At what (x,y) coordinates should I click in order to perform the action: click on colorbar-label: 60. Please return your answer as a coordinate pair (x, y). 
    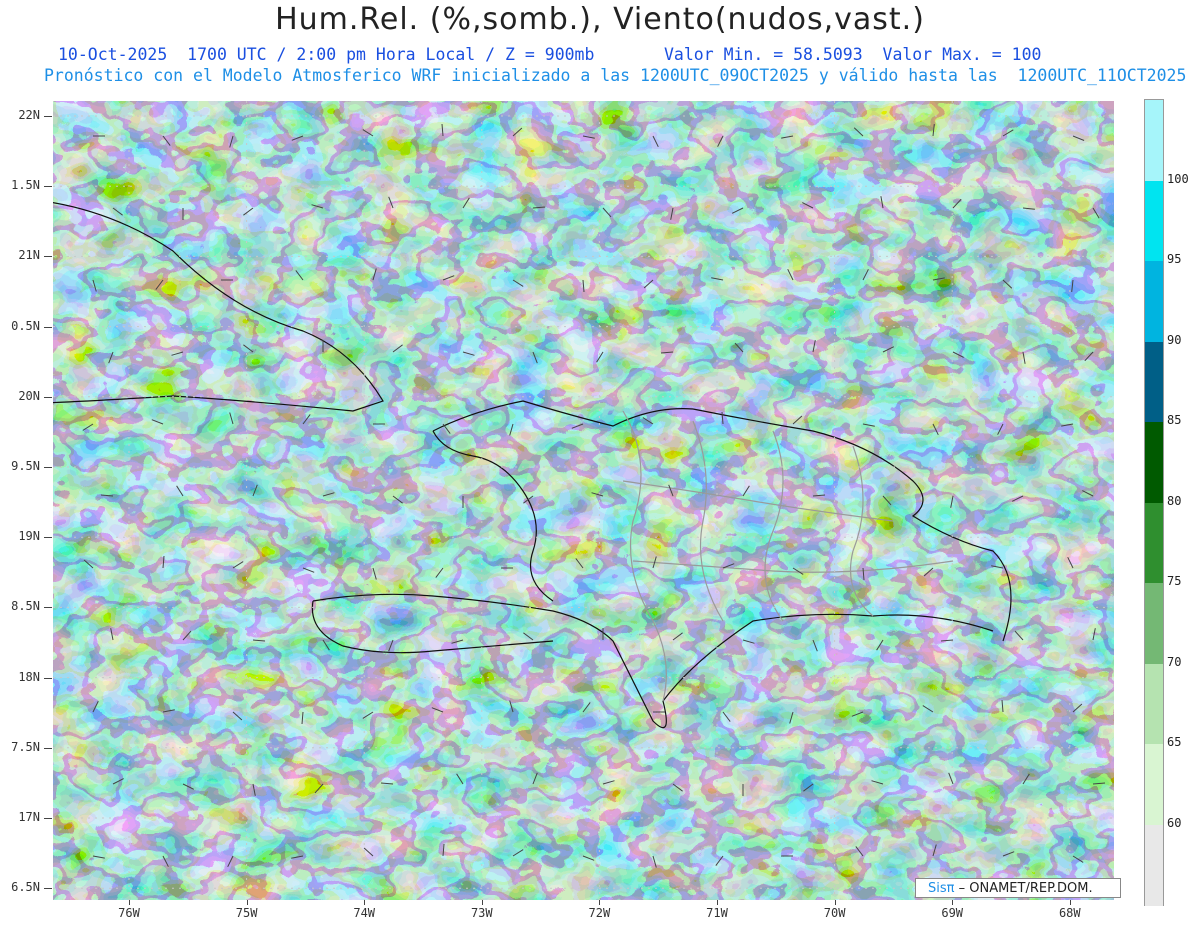
    Looking at the image, I should click on (1174, 822).